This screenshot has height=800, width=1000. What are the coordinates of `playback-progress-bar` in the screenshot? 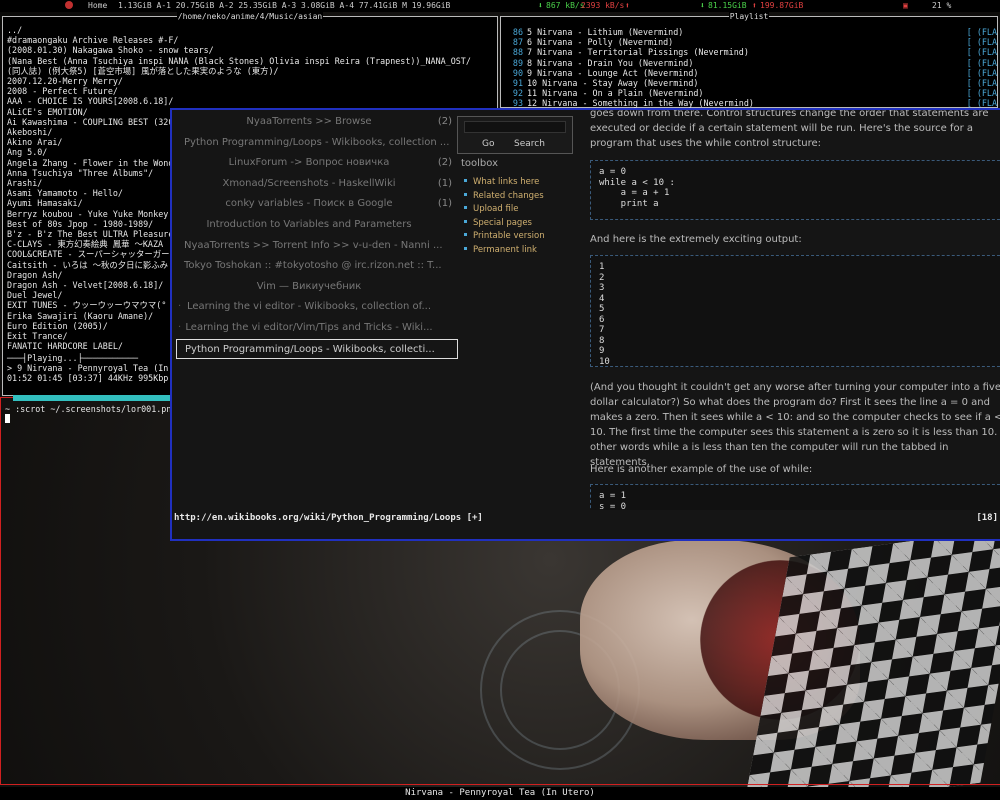 It's located at (96, 398).